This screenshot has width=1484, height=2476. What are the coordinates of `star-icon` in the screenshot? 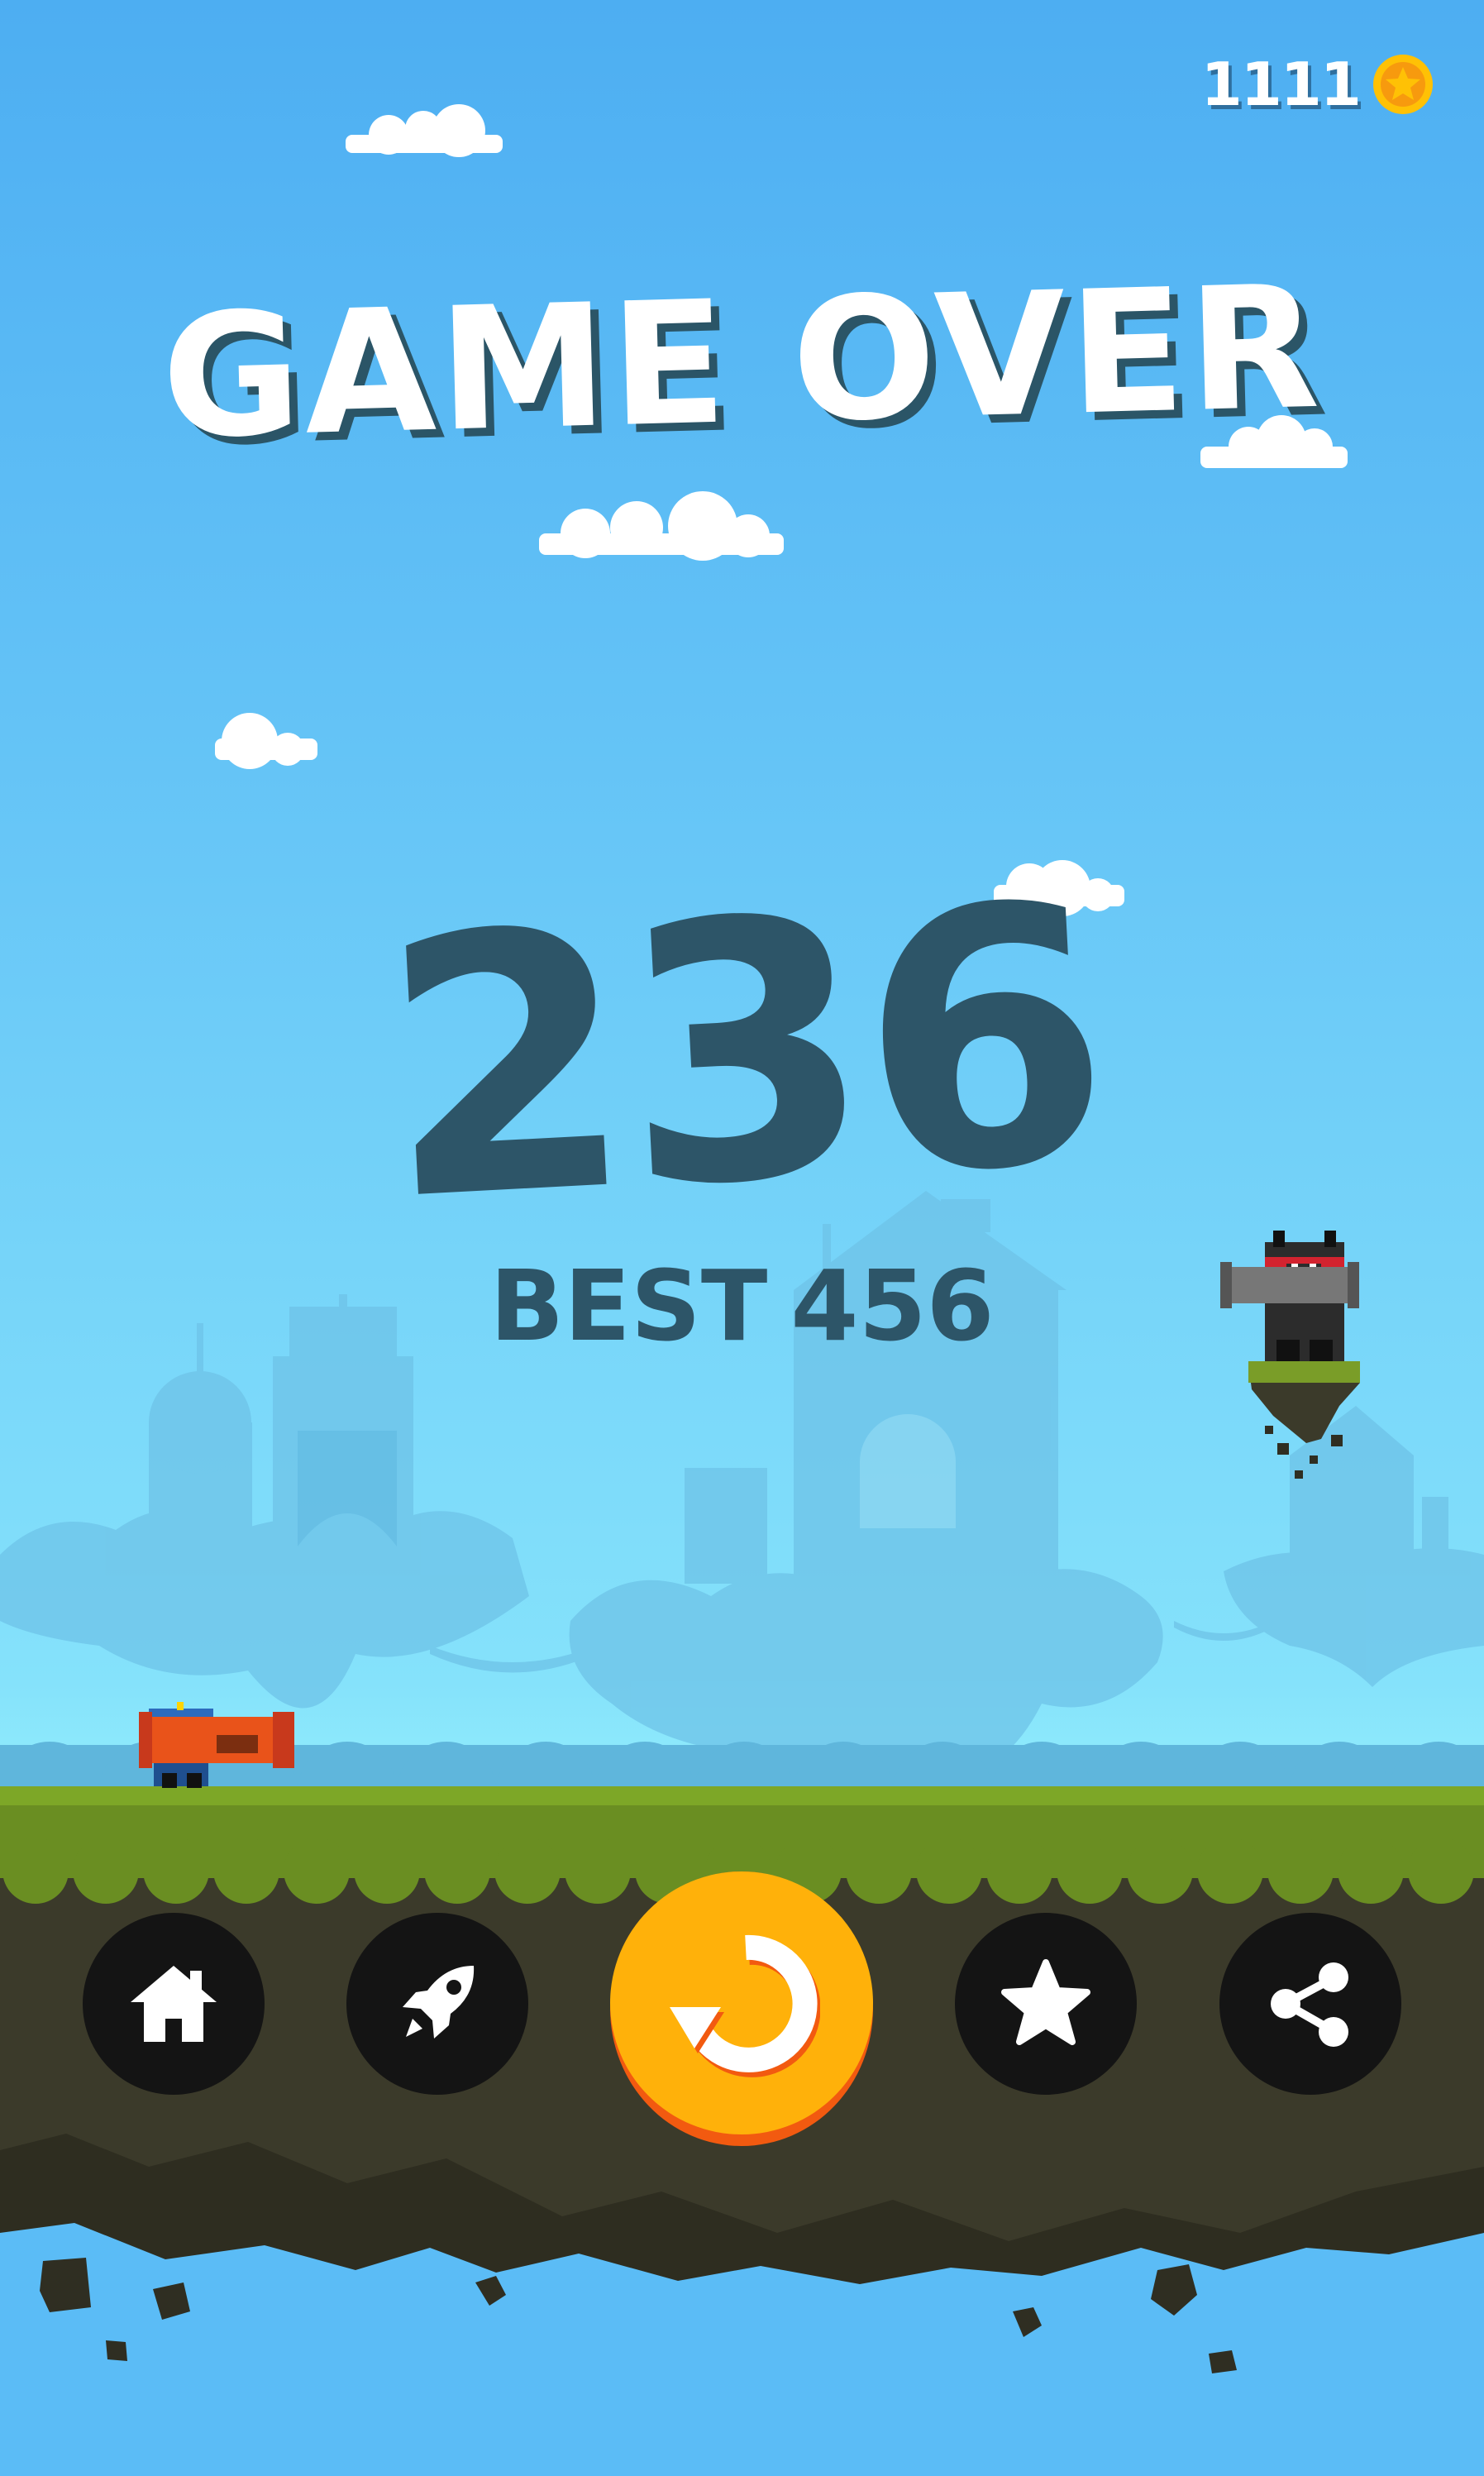 It's located at (1045, 2002).